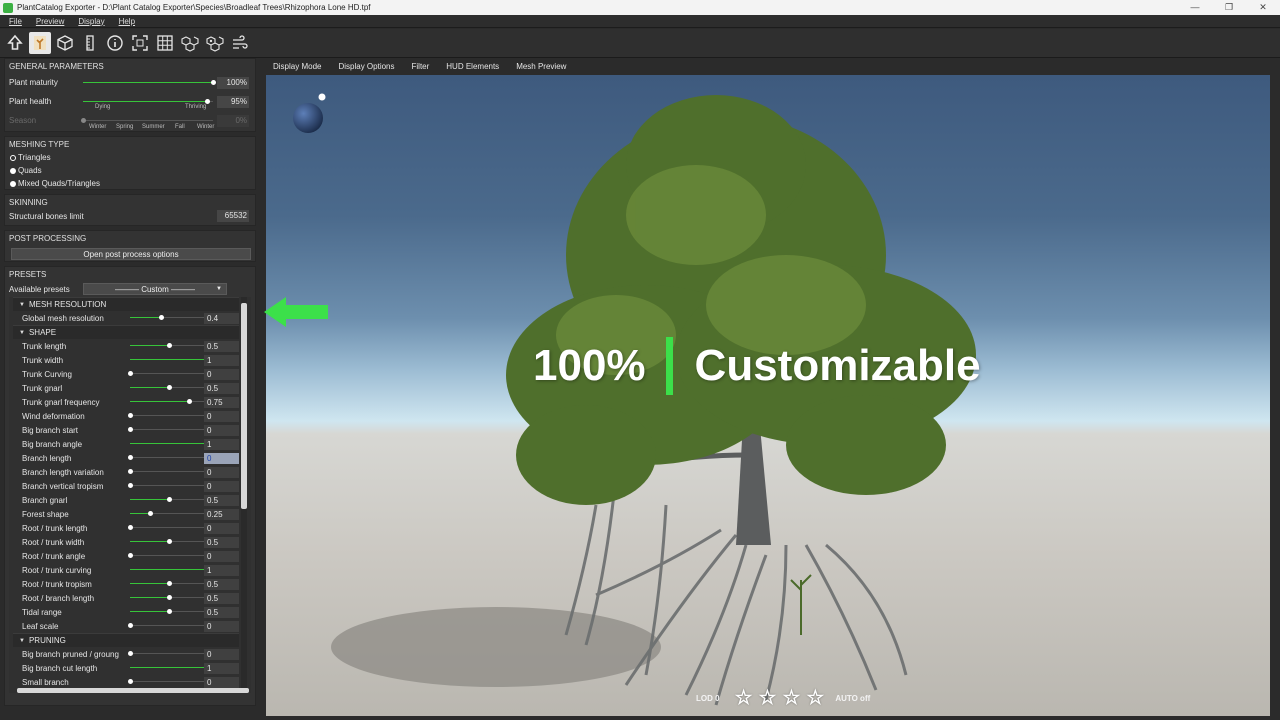 Image resolution: width=1280 pixels, height=720 pixels. I want to click on wind-icon, so click(240, 43).